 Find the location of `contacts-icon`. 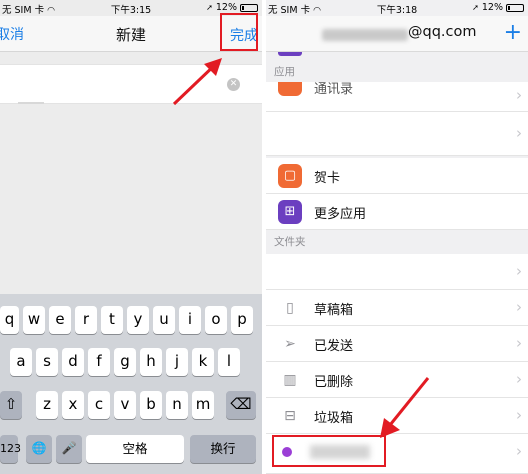

contacts-icon is located at coordinates (290, 89).